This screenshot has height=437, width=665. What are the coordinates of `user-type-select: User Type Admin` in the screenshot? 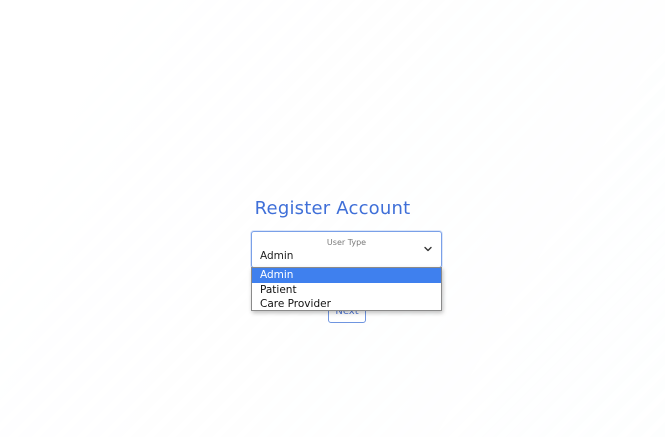 It's located at (346, 249).